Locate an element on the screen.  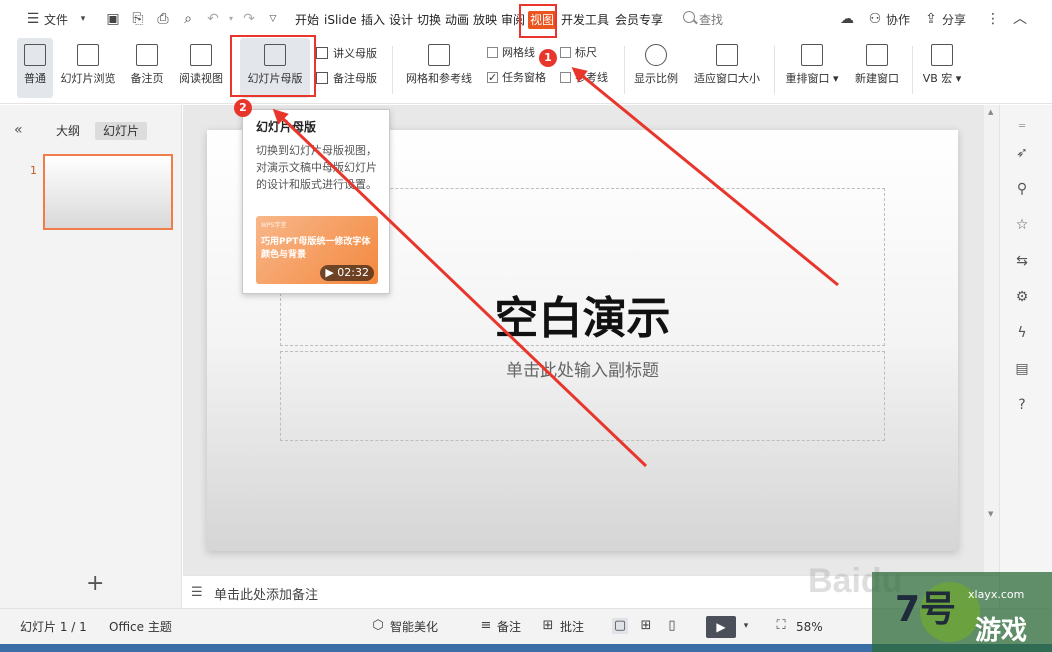
watermark-site-url: xlayx.com is located at coordinates (996, 594).